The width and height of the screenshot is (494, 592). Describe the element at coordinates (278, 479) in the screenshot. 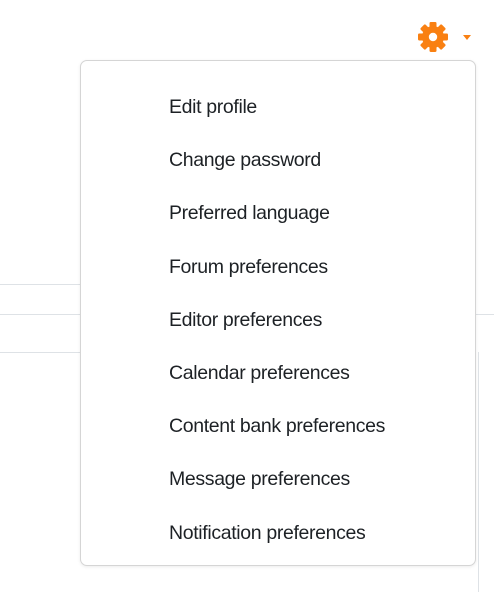

I see `menu-item-message-preferences: Message preferences` at that location.